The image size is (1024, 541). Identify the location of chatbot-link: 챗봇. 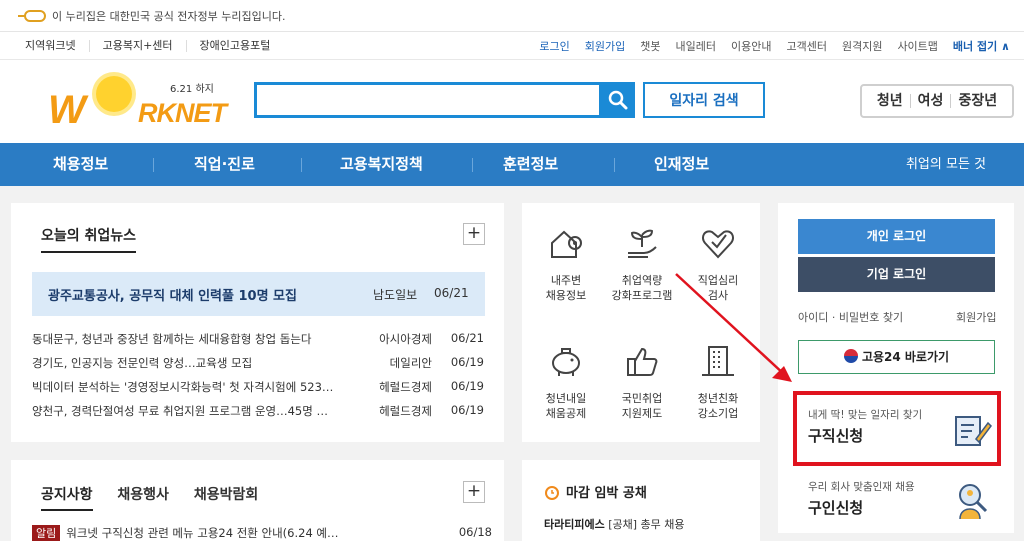
(650, 46).